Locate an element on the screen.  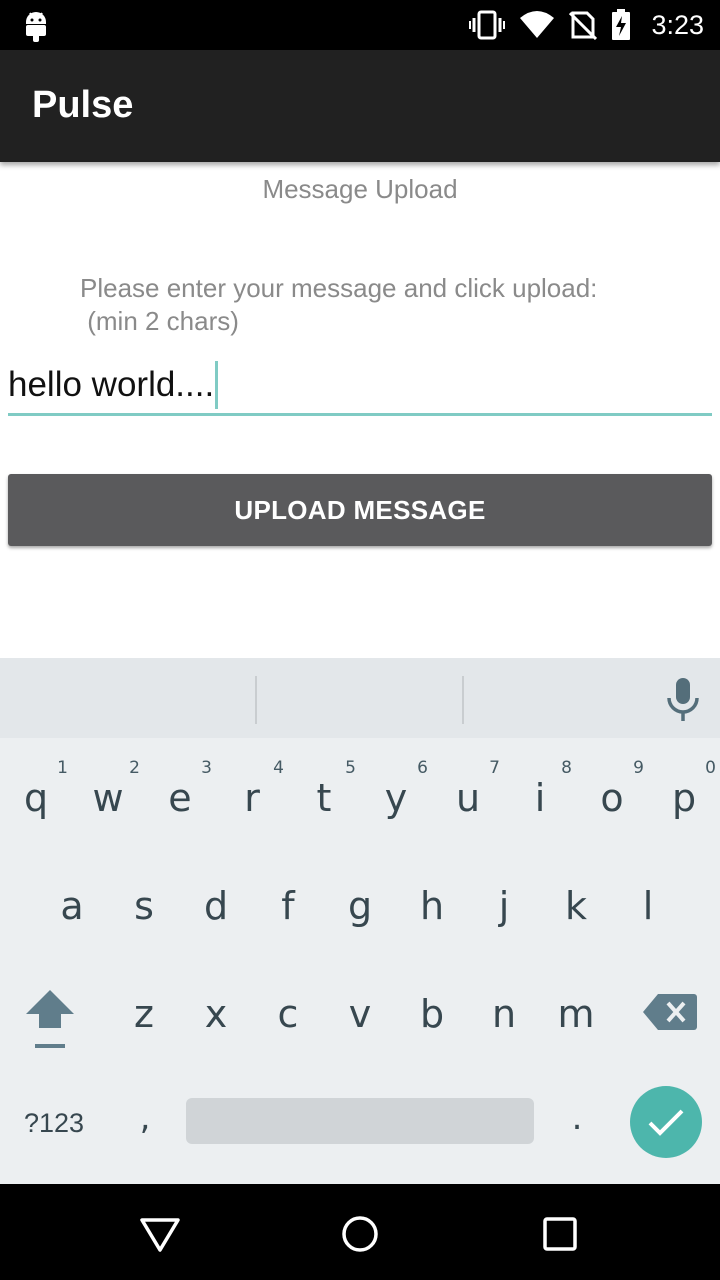
key-label: r is located at coordinates (252, 798).